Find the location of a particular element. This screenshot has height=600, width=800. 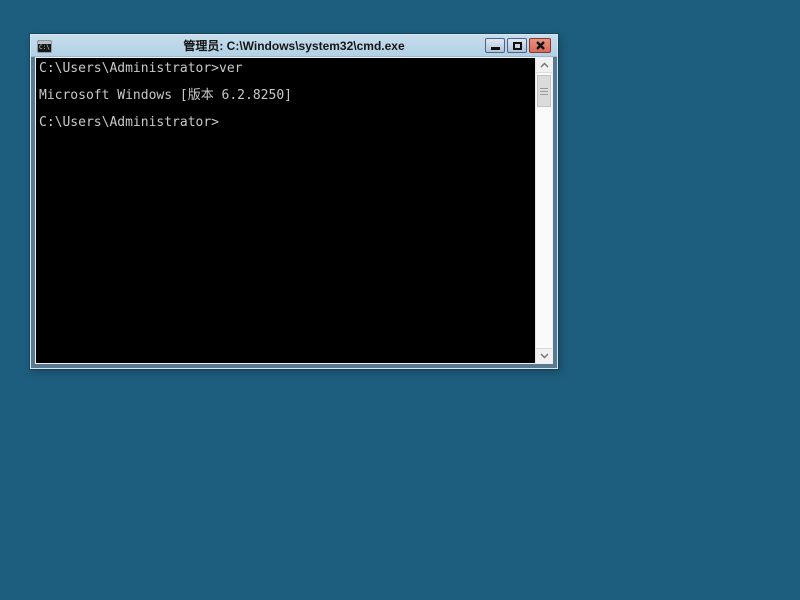

minimize-button is located at coordinates (495, 45).